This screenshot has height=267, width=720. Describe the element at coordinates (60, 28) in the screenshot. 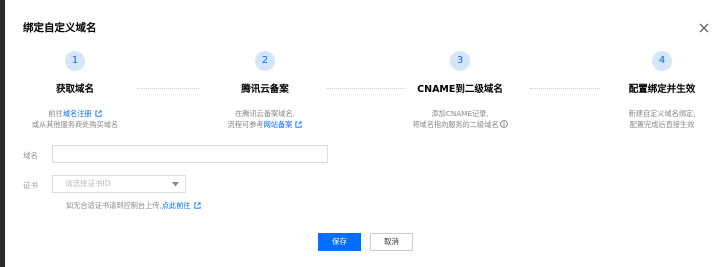

I see `dialog-title: 绑定自定义域名` at that location.